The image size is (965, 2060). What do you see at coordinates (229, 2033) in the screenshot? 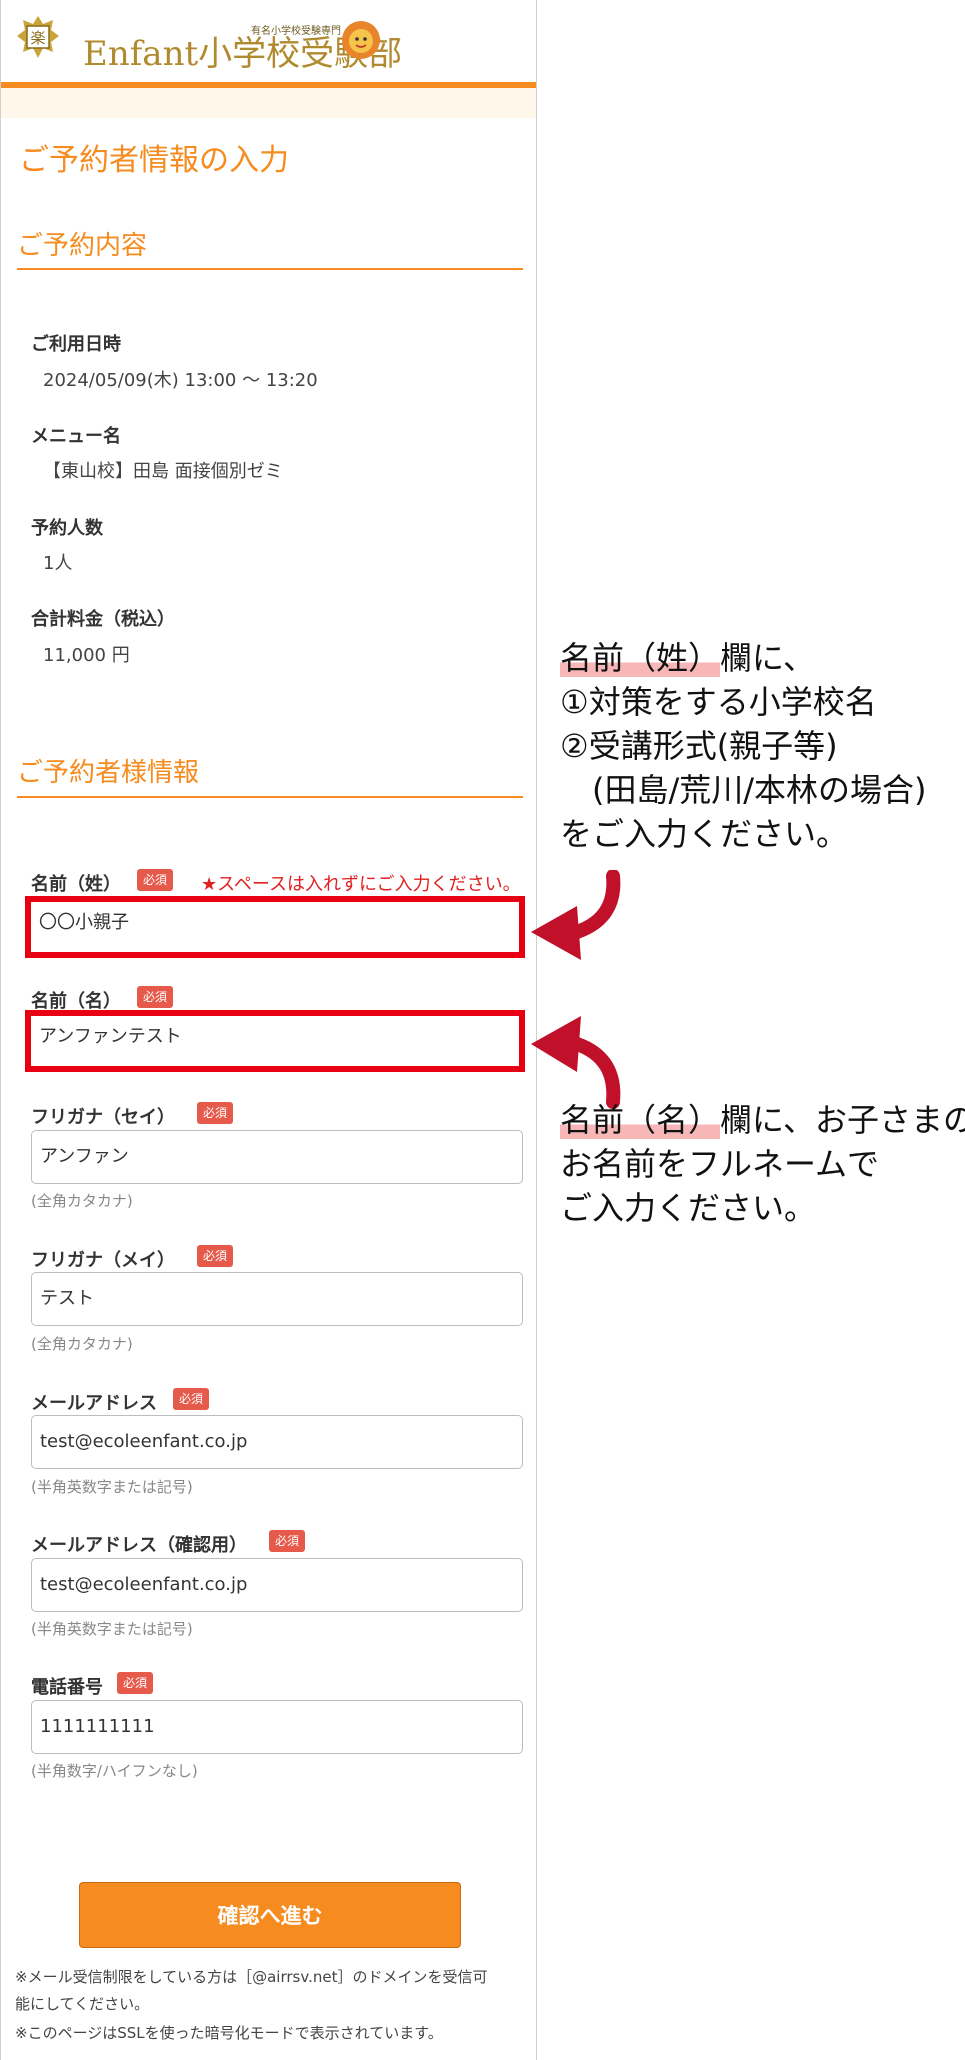
I see `footnote-line: ※このページはSSLを使った暗号化モードで表示されています。` at bounding box center [229, 2033].